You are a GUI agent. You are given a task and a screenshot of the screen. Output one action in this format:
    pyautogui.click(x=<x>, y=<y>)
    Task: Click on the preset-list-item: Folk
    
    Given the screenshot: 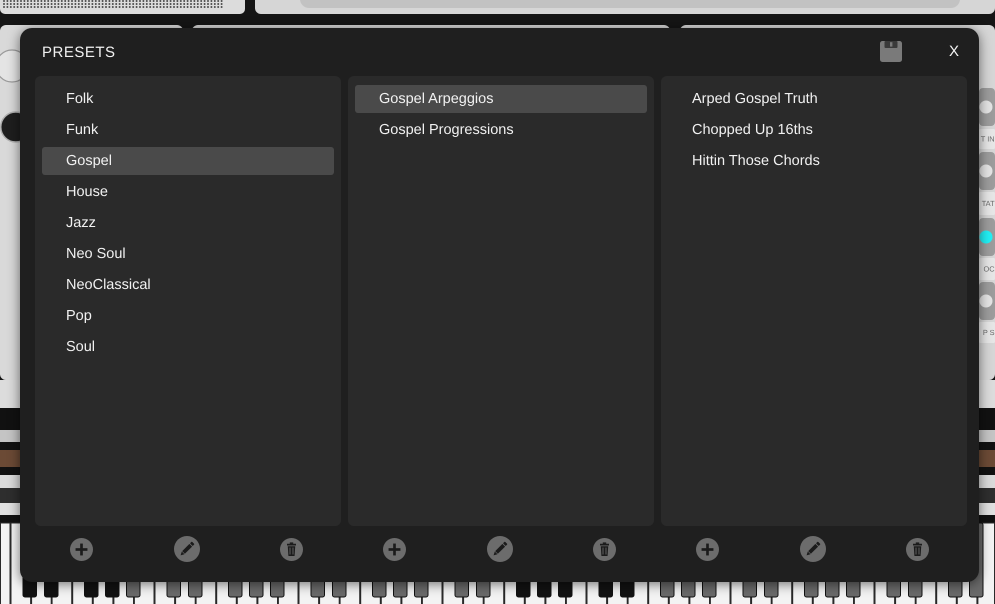 What is the action you would take?
    pyautogui.click(x=188, y=99)
    